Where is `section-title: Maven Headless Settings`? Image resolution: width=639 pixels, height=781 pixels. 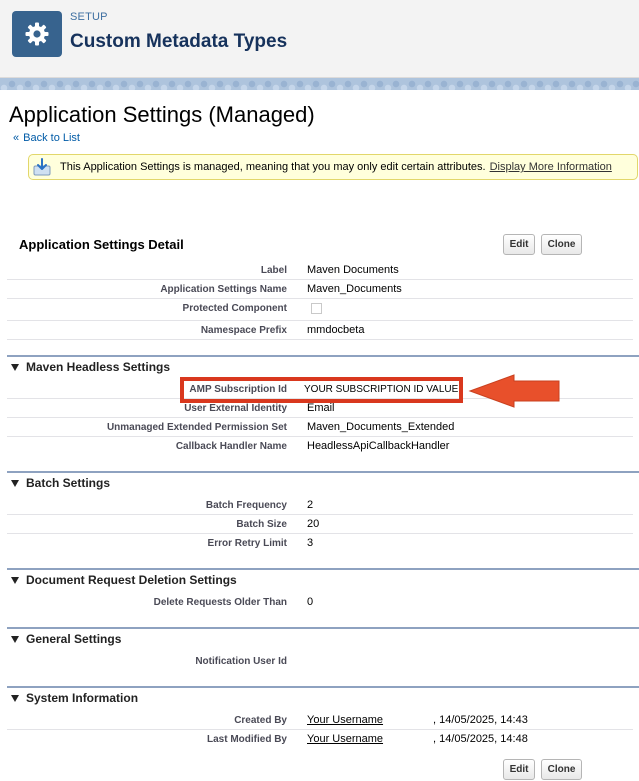 section-title: Maven Headless Settings is located at coordinates (98, 367).